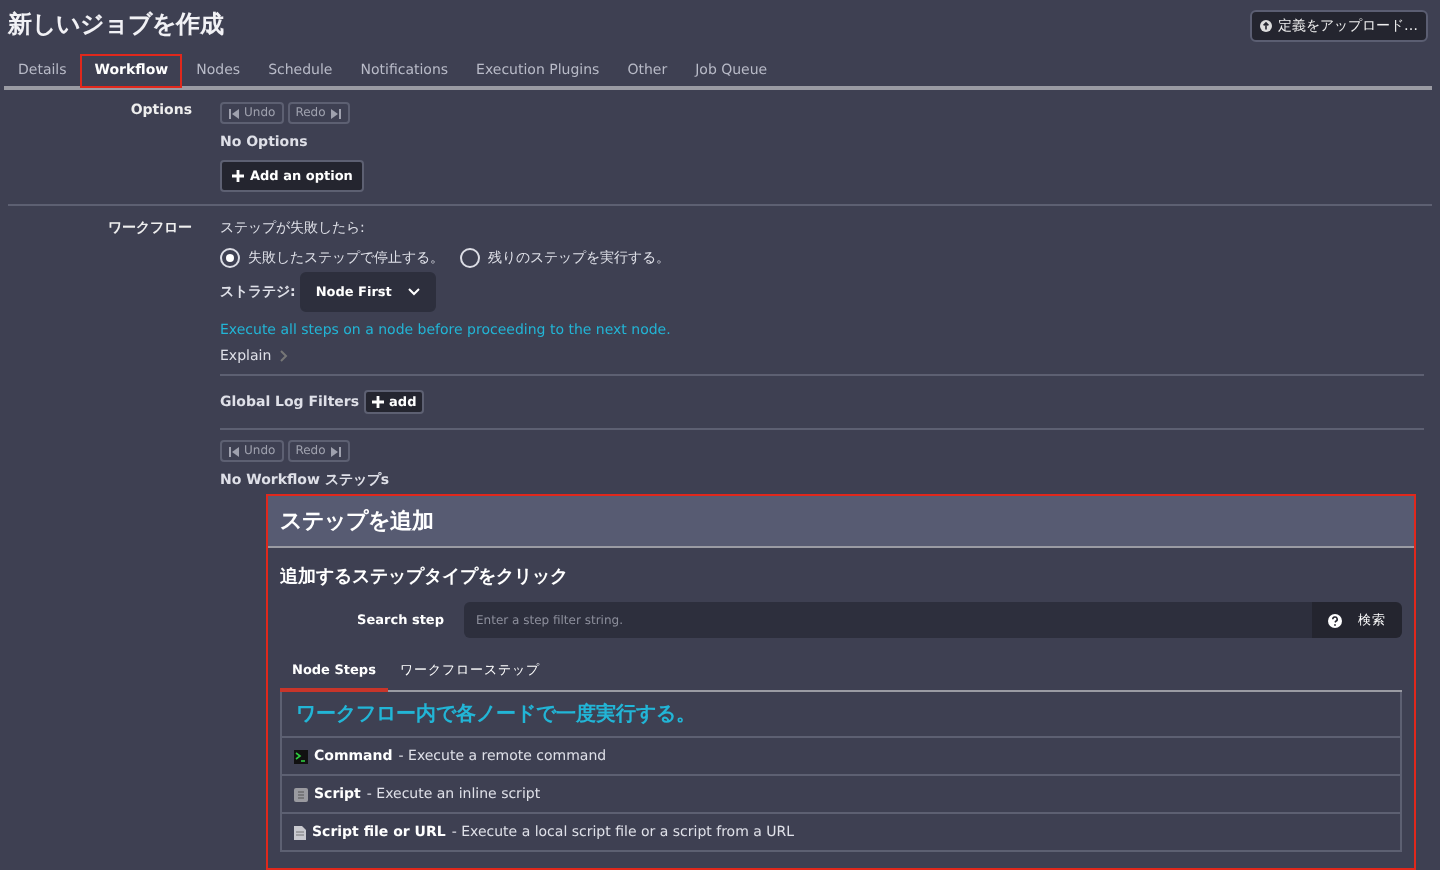  I want to click on terminal-icon, so click(301, 756).